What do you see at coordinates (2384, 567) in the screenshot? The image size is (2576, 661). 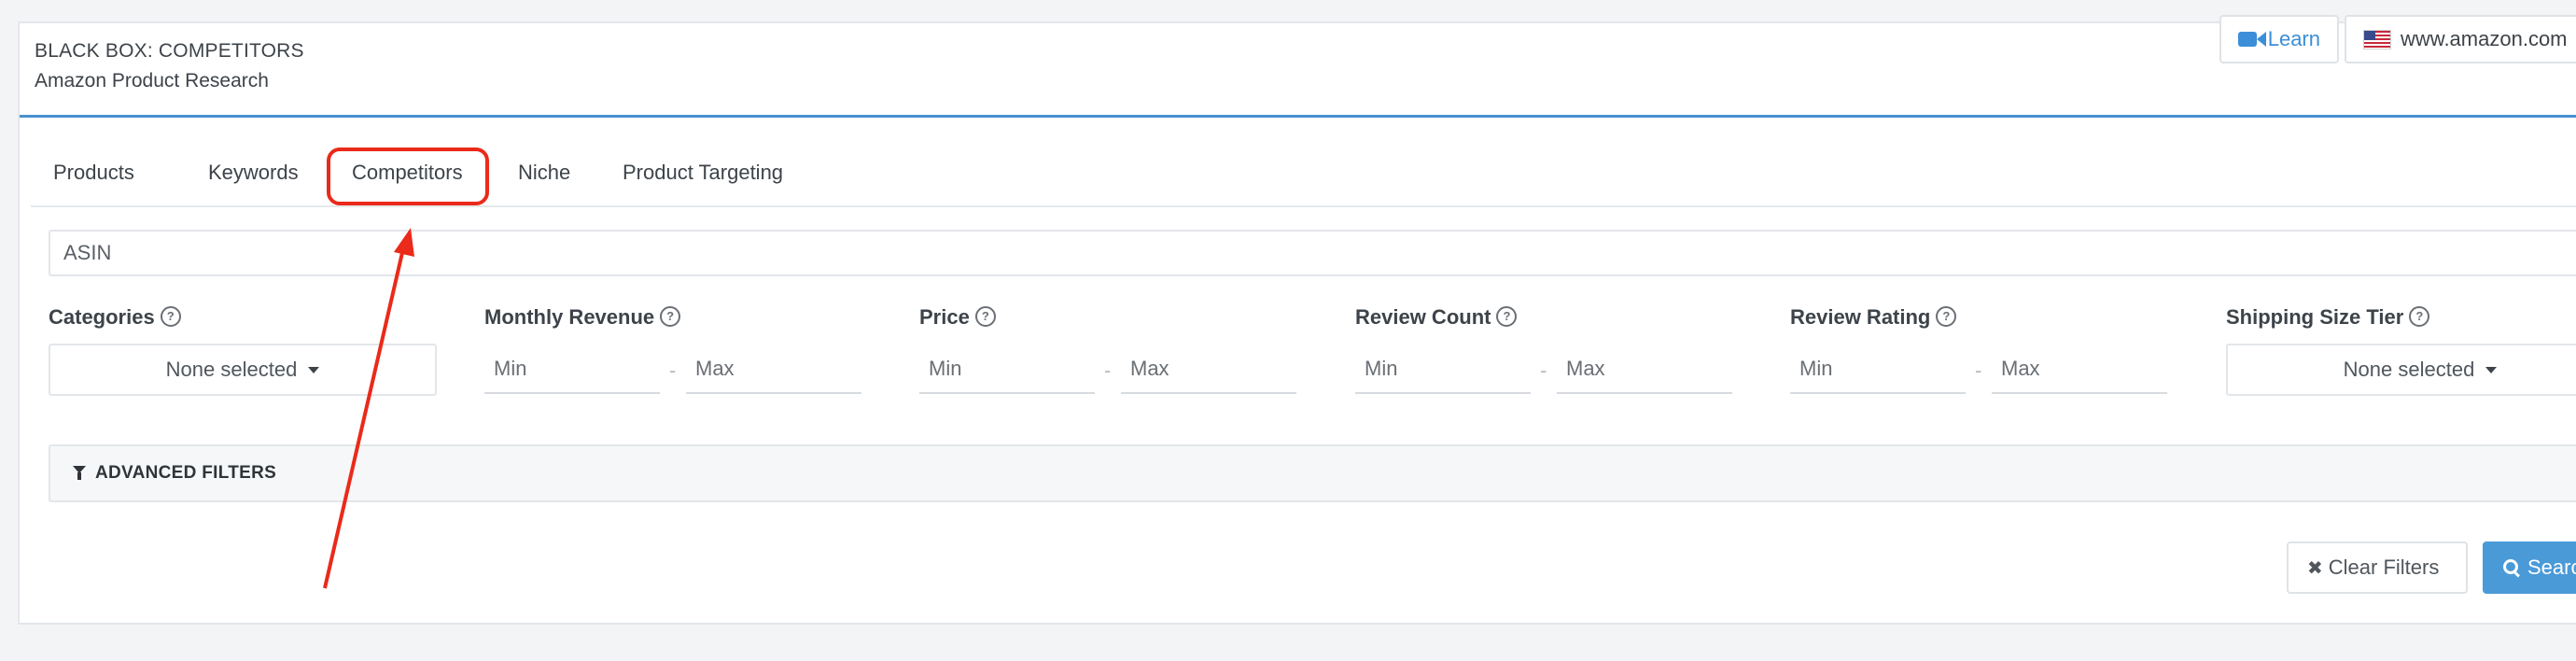 I see `clear-filters-label: Clear Filters` at bounding box center [2384, 567].